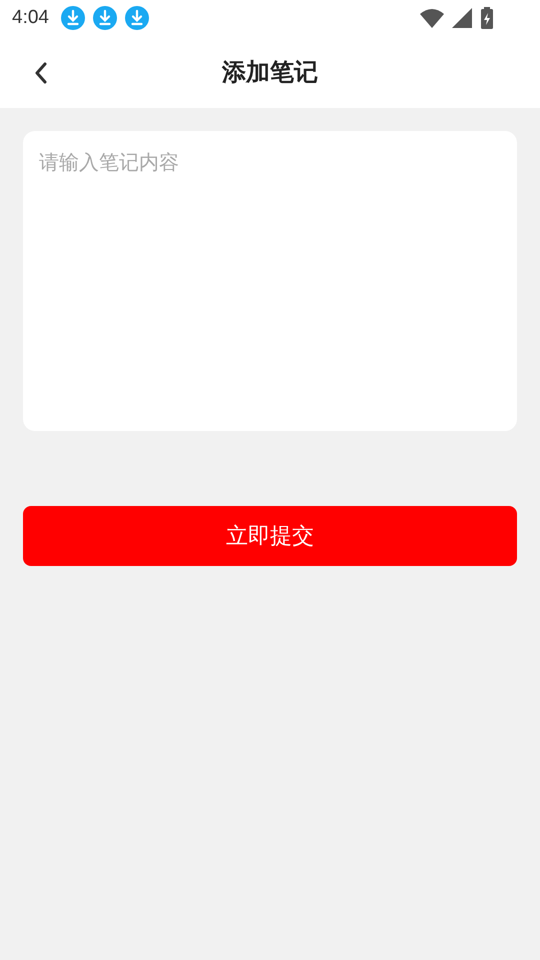 Image resolution: width=540 pixels, height=960 pixels. I want to click on submit-button: 立即提交, so click(270, 536).